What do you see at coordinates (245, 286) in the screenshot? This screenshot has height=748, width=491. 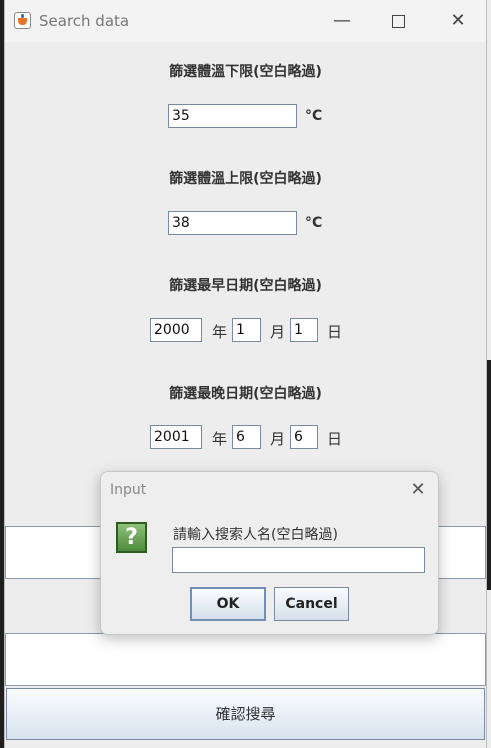 I see `date-earliest-label: 篩選最早日期(空白略過)` at bounding box center [245, 286].